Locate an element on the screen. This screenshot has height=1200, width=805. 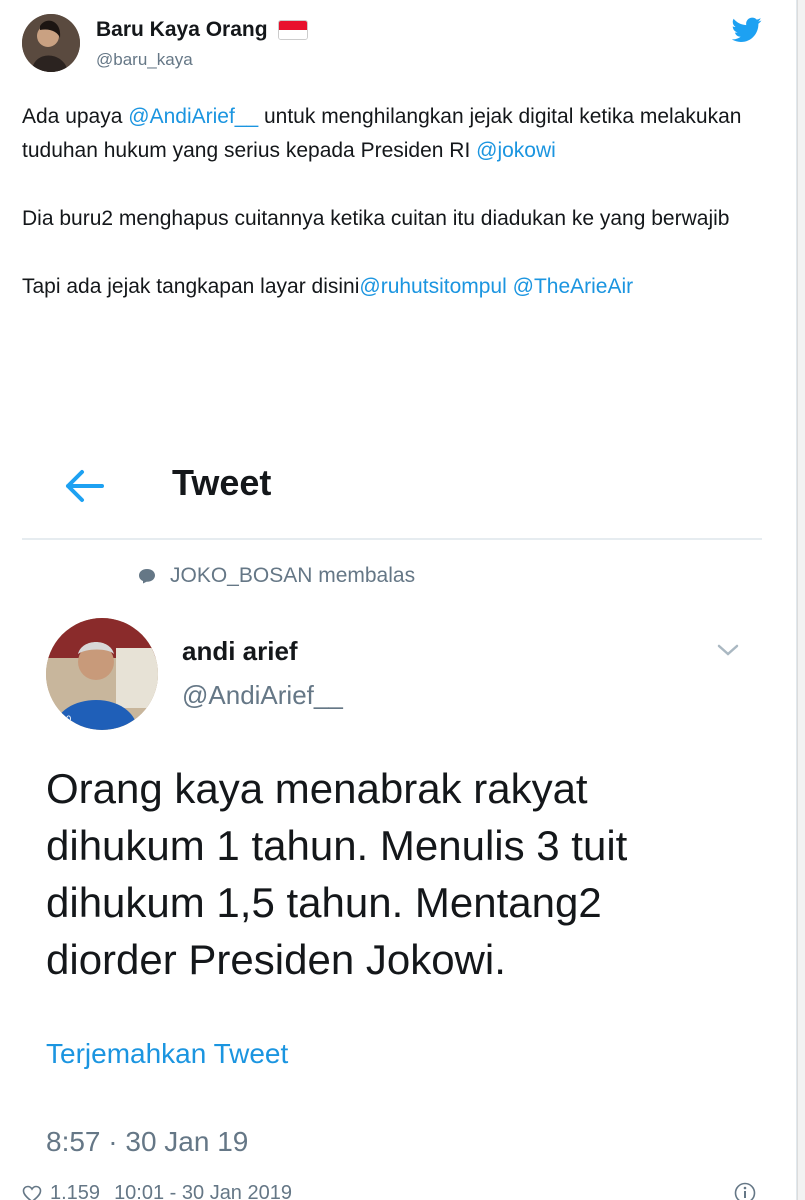
back-arrow-icon is located at coordinates (85, 486).